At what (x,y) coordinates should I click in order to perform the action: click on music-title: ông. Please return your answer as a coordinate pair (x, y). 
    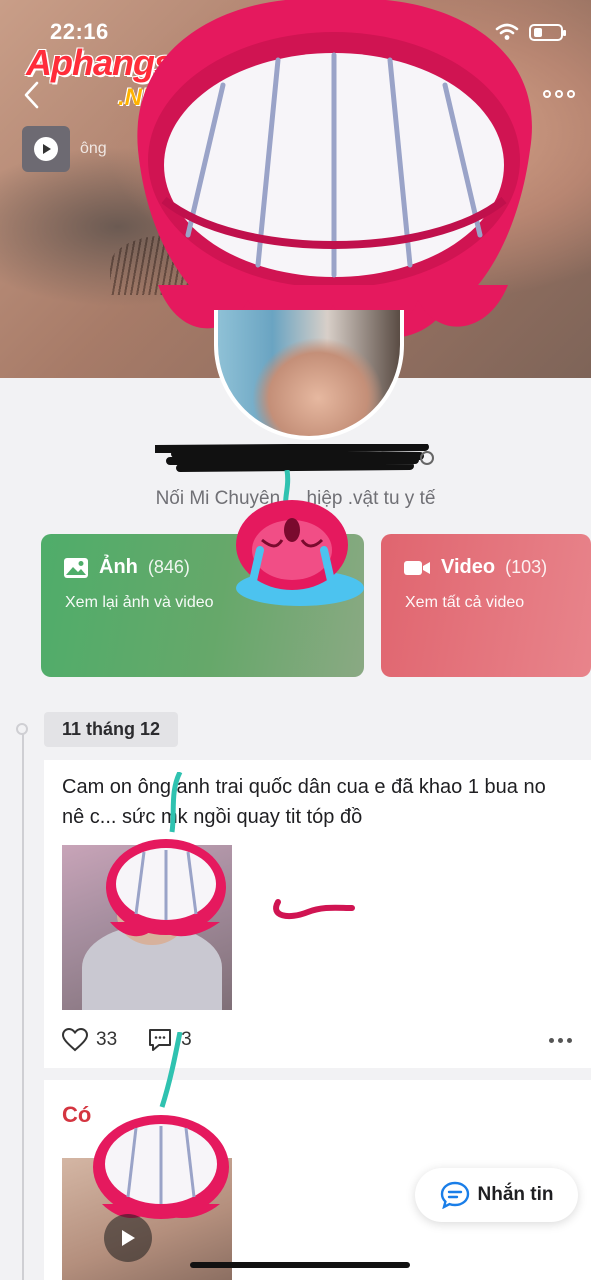
    Looking at the image, I should click on (93, 148).